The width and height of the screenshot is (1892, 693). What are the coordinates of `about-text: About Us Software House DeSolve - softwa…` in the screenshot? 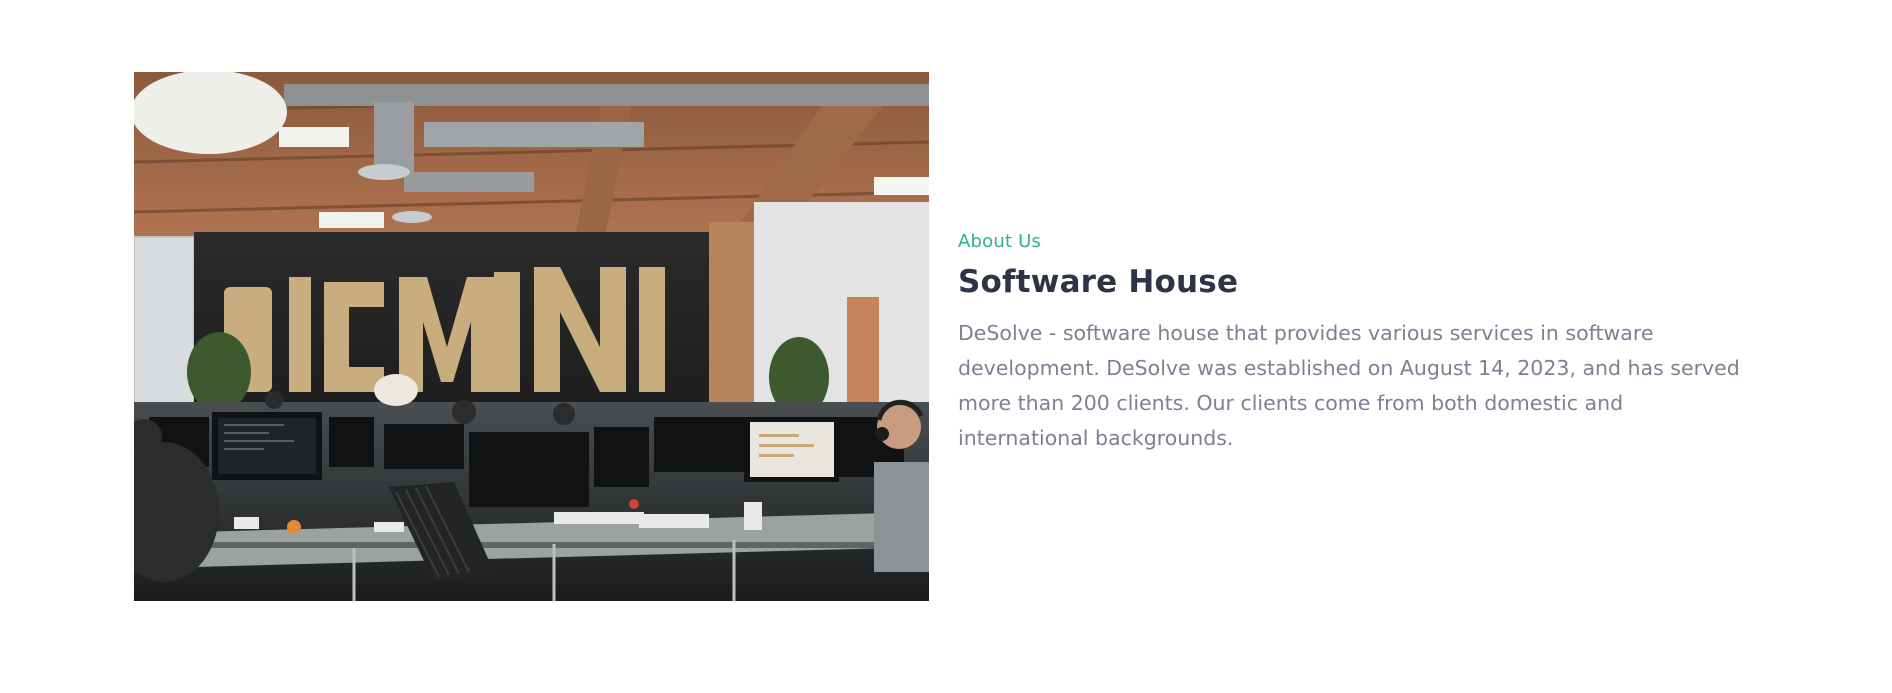 It's located at (1358, 341).